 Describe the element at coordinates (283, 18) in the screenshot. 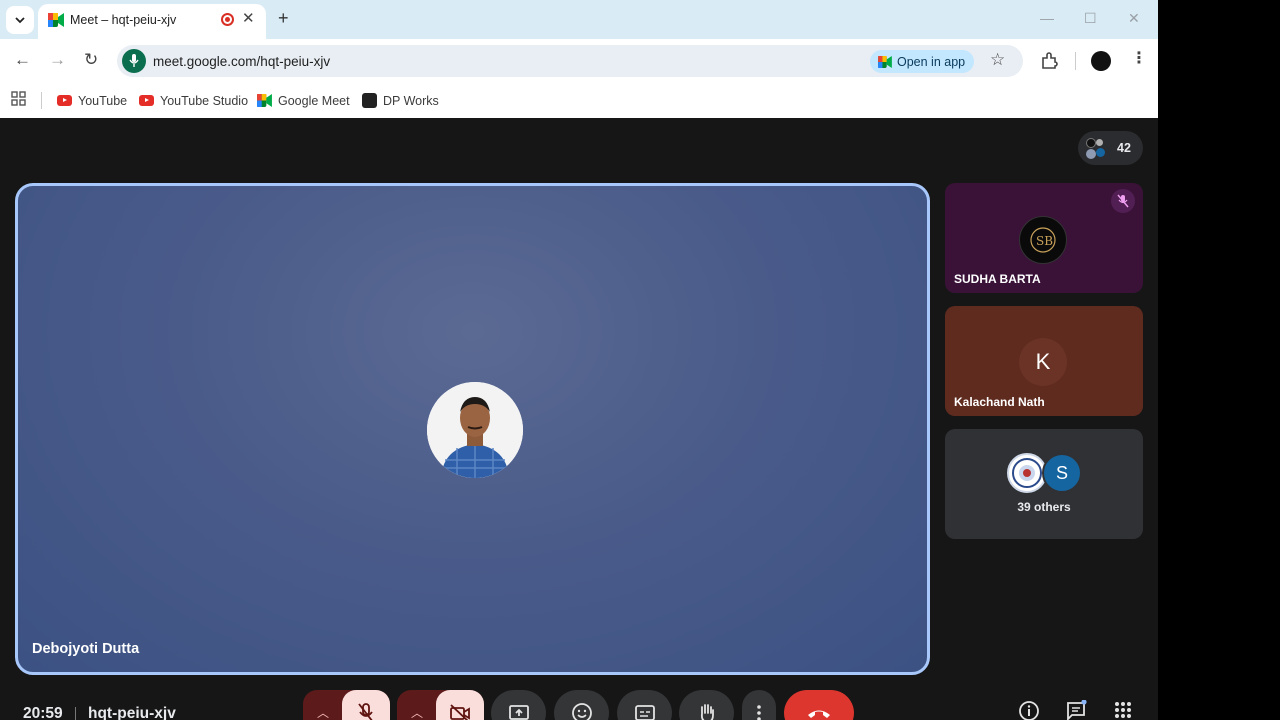

I see `new-tab-button: +` at that location.